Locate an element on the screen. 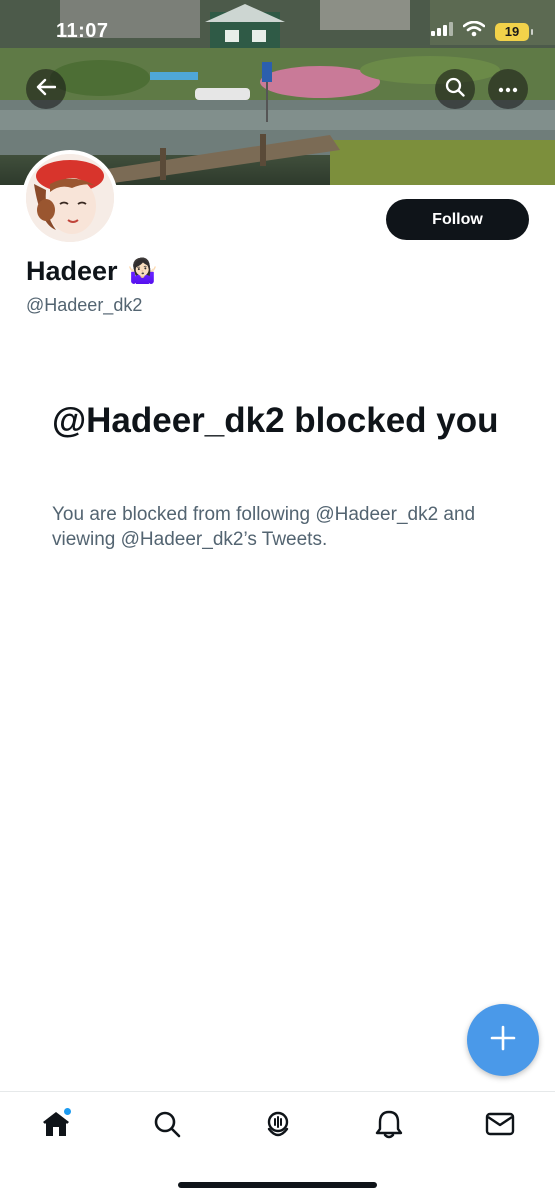 Image resolution: width=555 pixels, height=1200 pixels. back-button is located at coordinates (46, 89).